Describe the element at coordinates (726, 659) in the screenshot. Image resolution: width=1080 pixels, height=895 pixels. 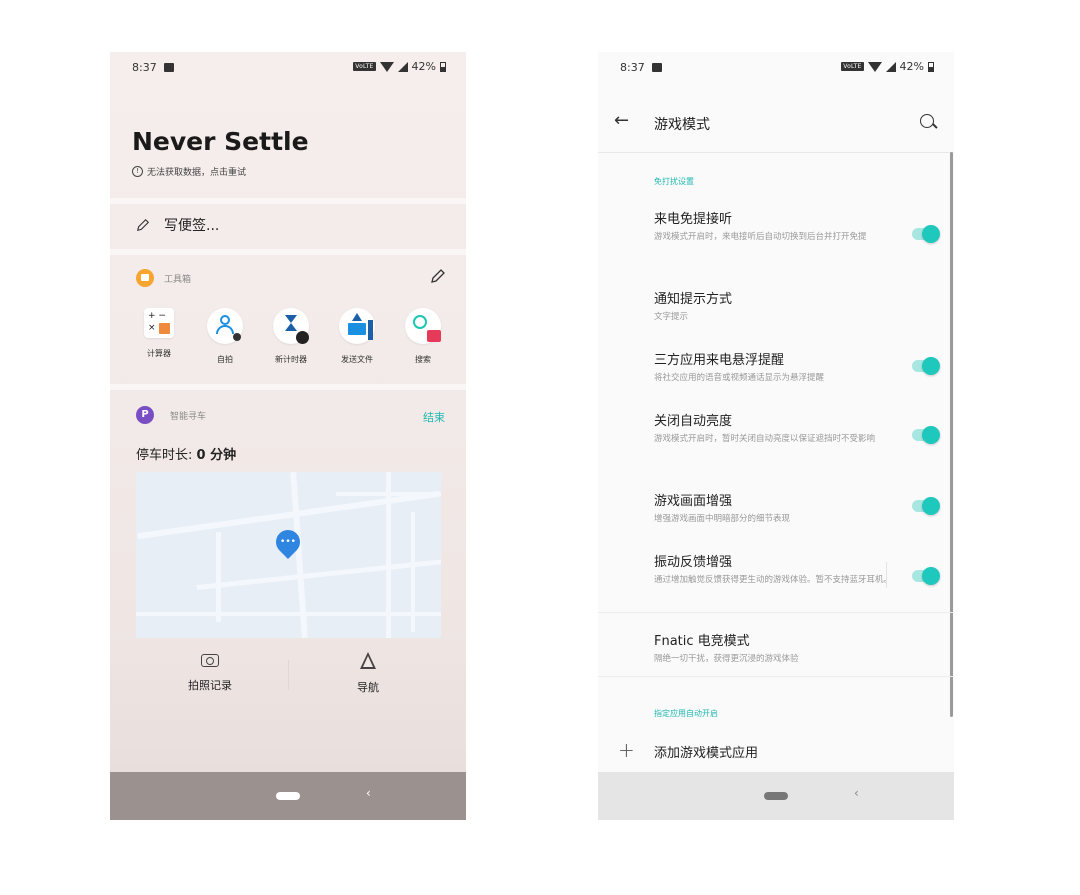
I see `setting-subtitle: 隔绝一切干扰，获得更沉浸的游戏体验` at that location.